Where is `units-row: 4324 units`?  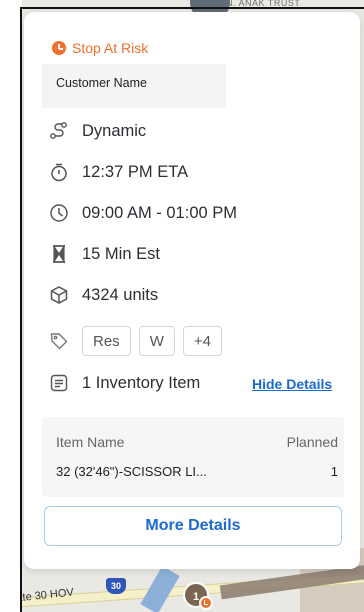
units-row: 4324 units is located at coordinates (103, 295).